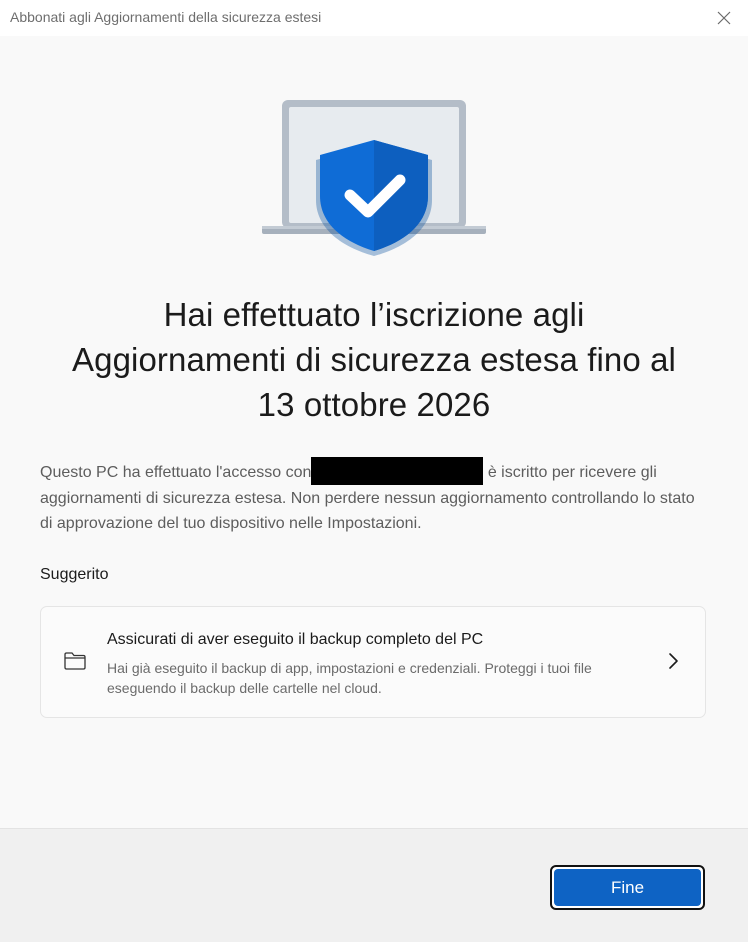 This screenshot has height=942, width=748. I want to click on page-title-line3: 13 ottobre 2026, so click(374, 404).